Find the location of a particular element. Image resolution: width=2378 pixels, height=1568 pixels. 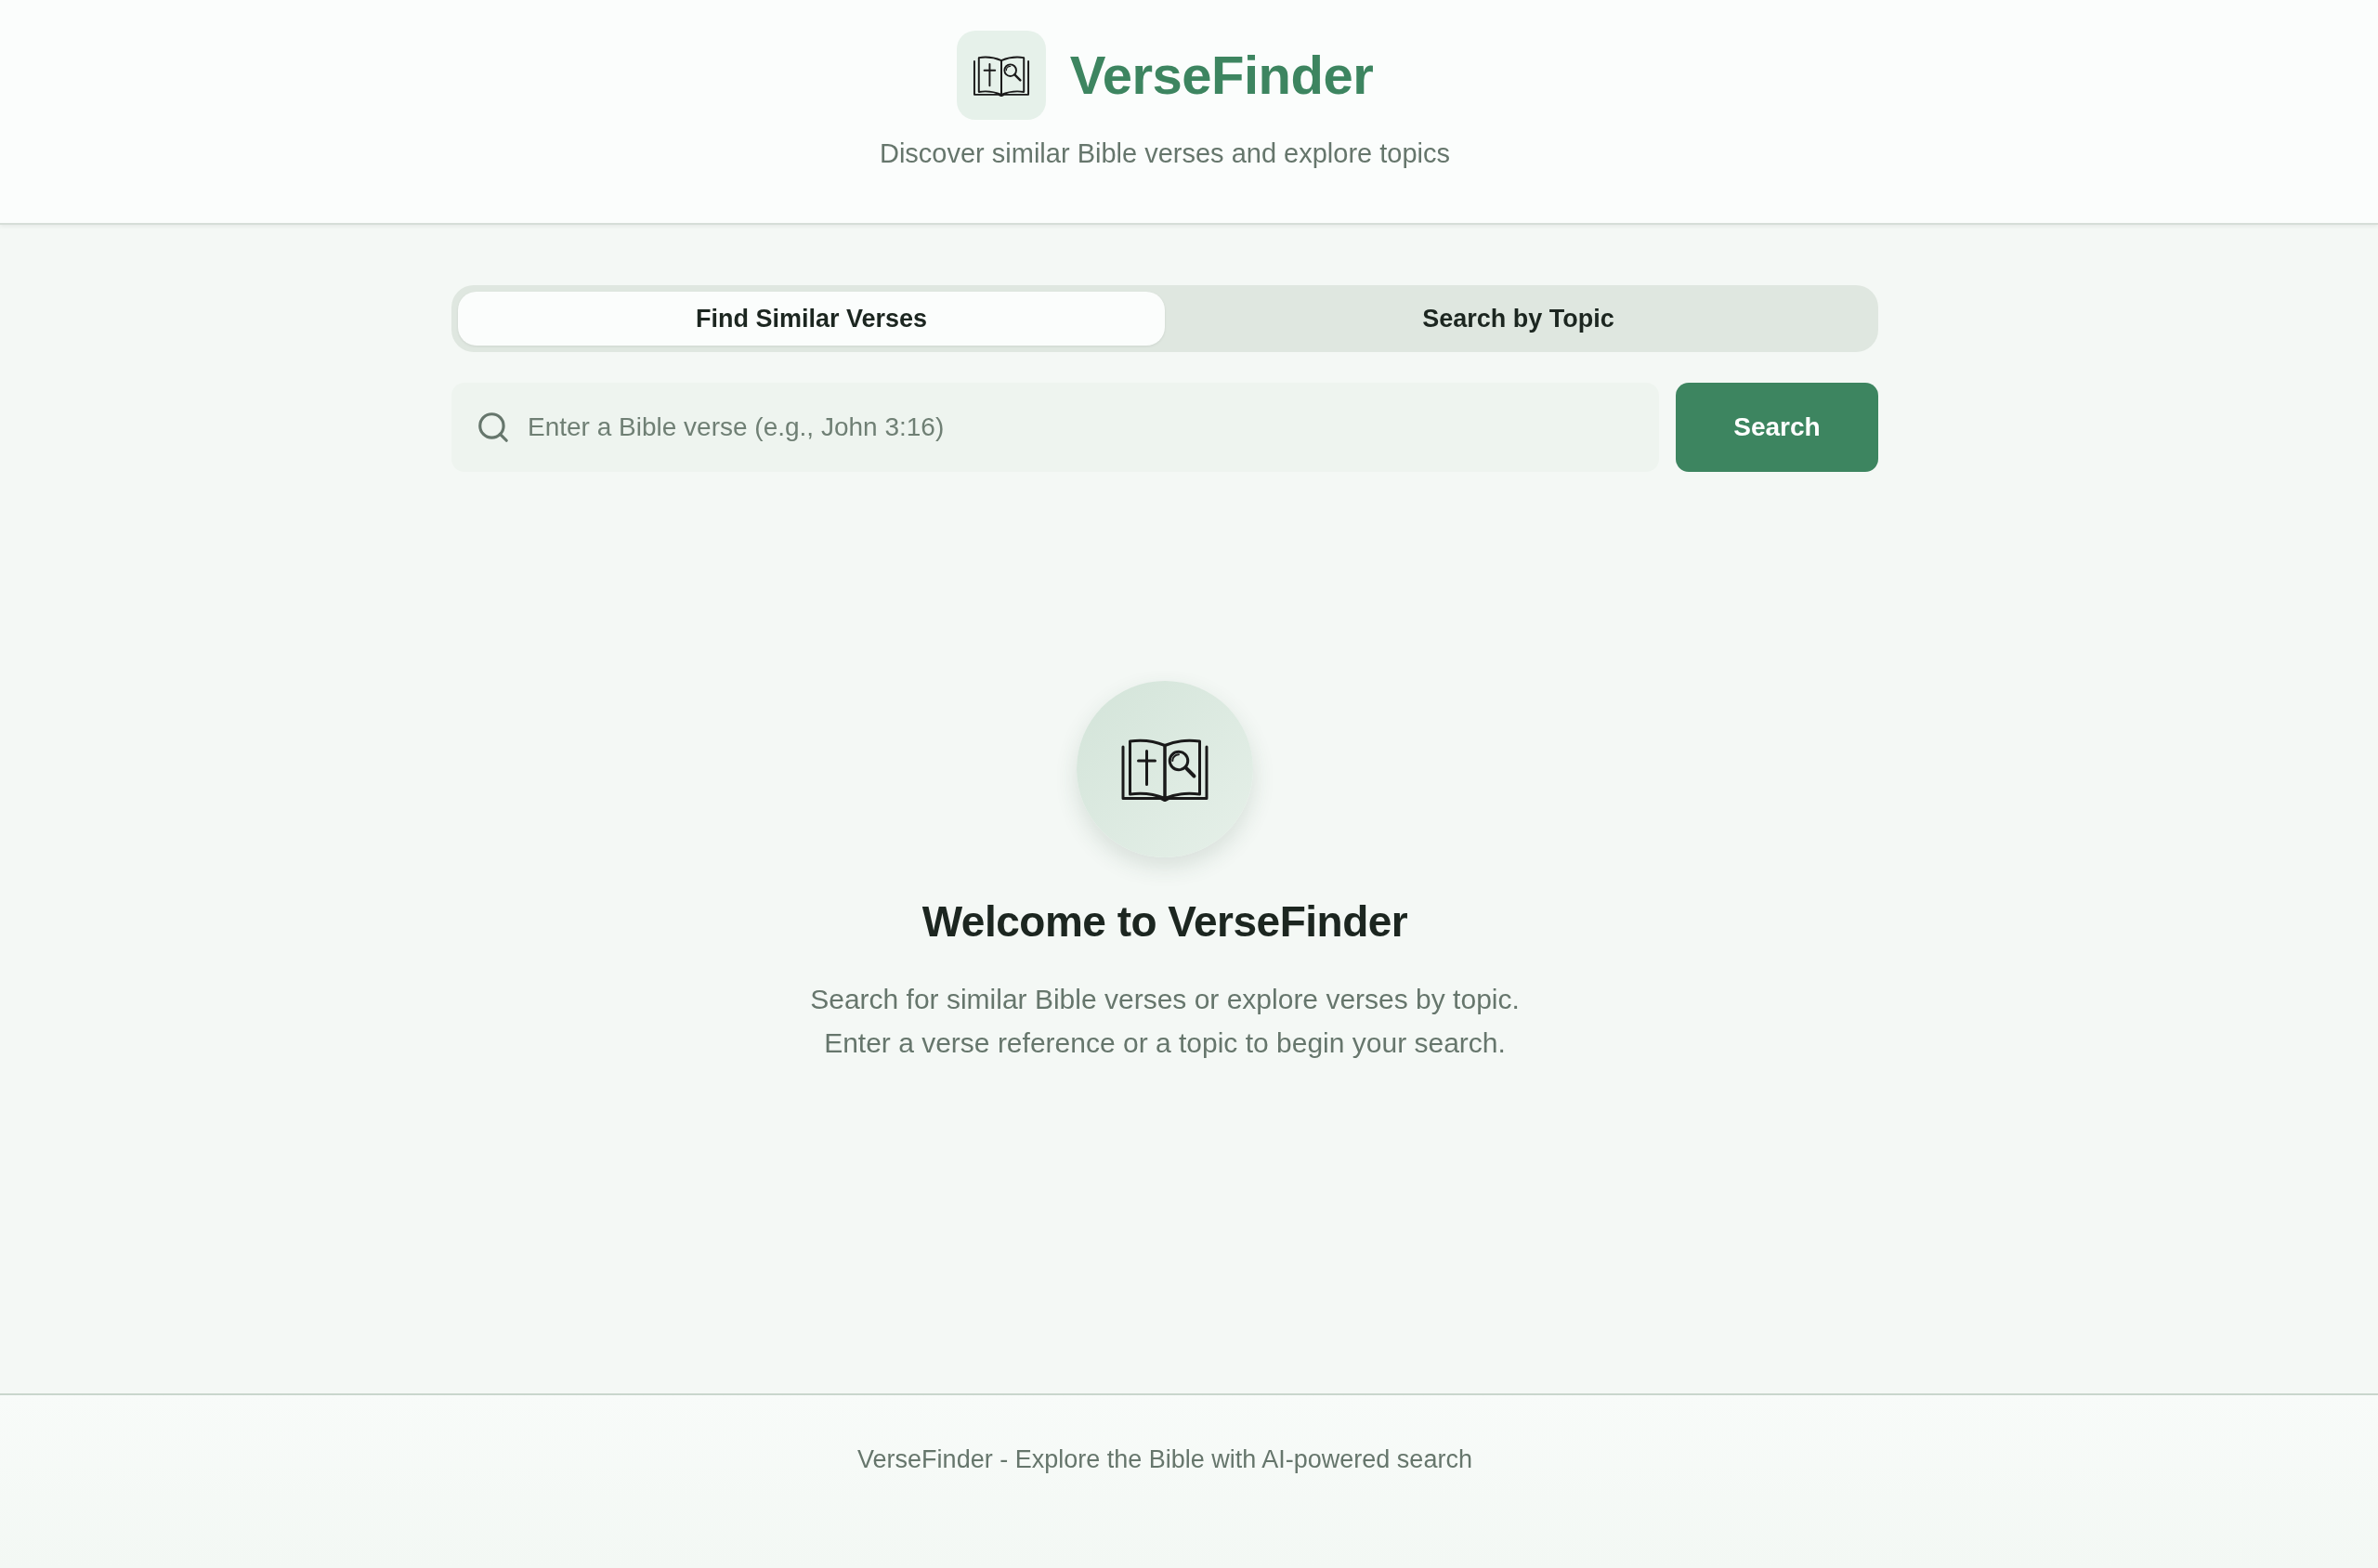

tab: Search by Topic is located at coordinates (1519, 319).